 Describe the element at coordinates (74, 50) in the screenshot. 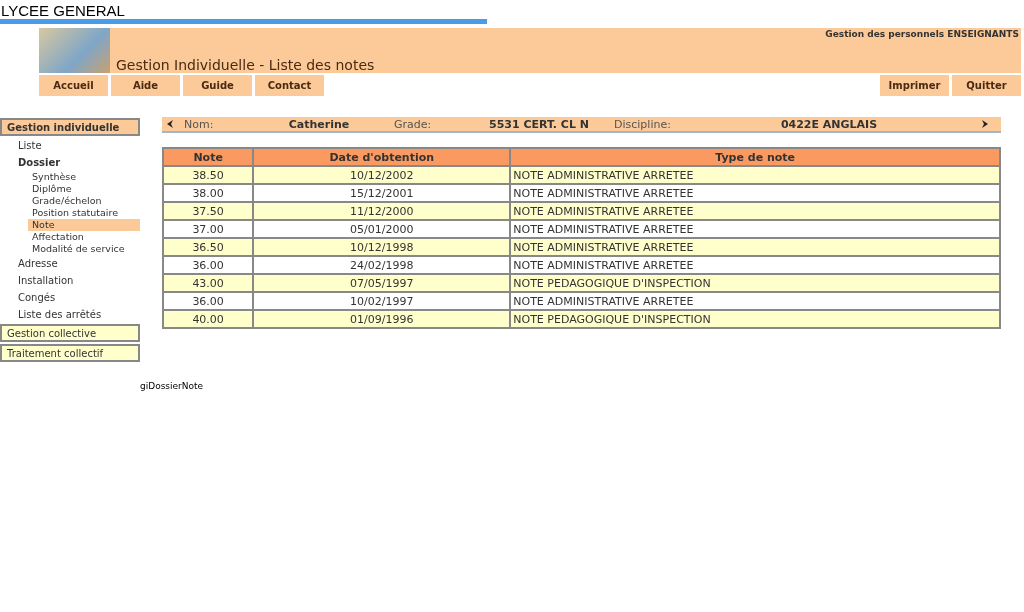

I see `photo-placeholder` at that location.